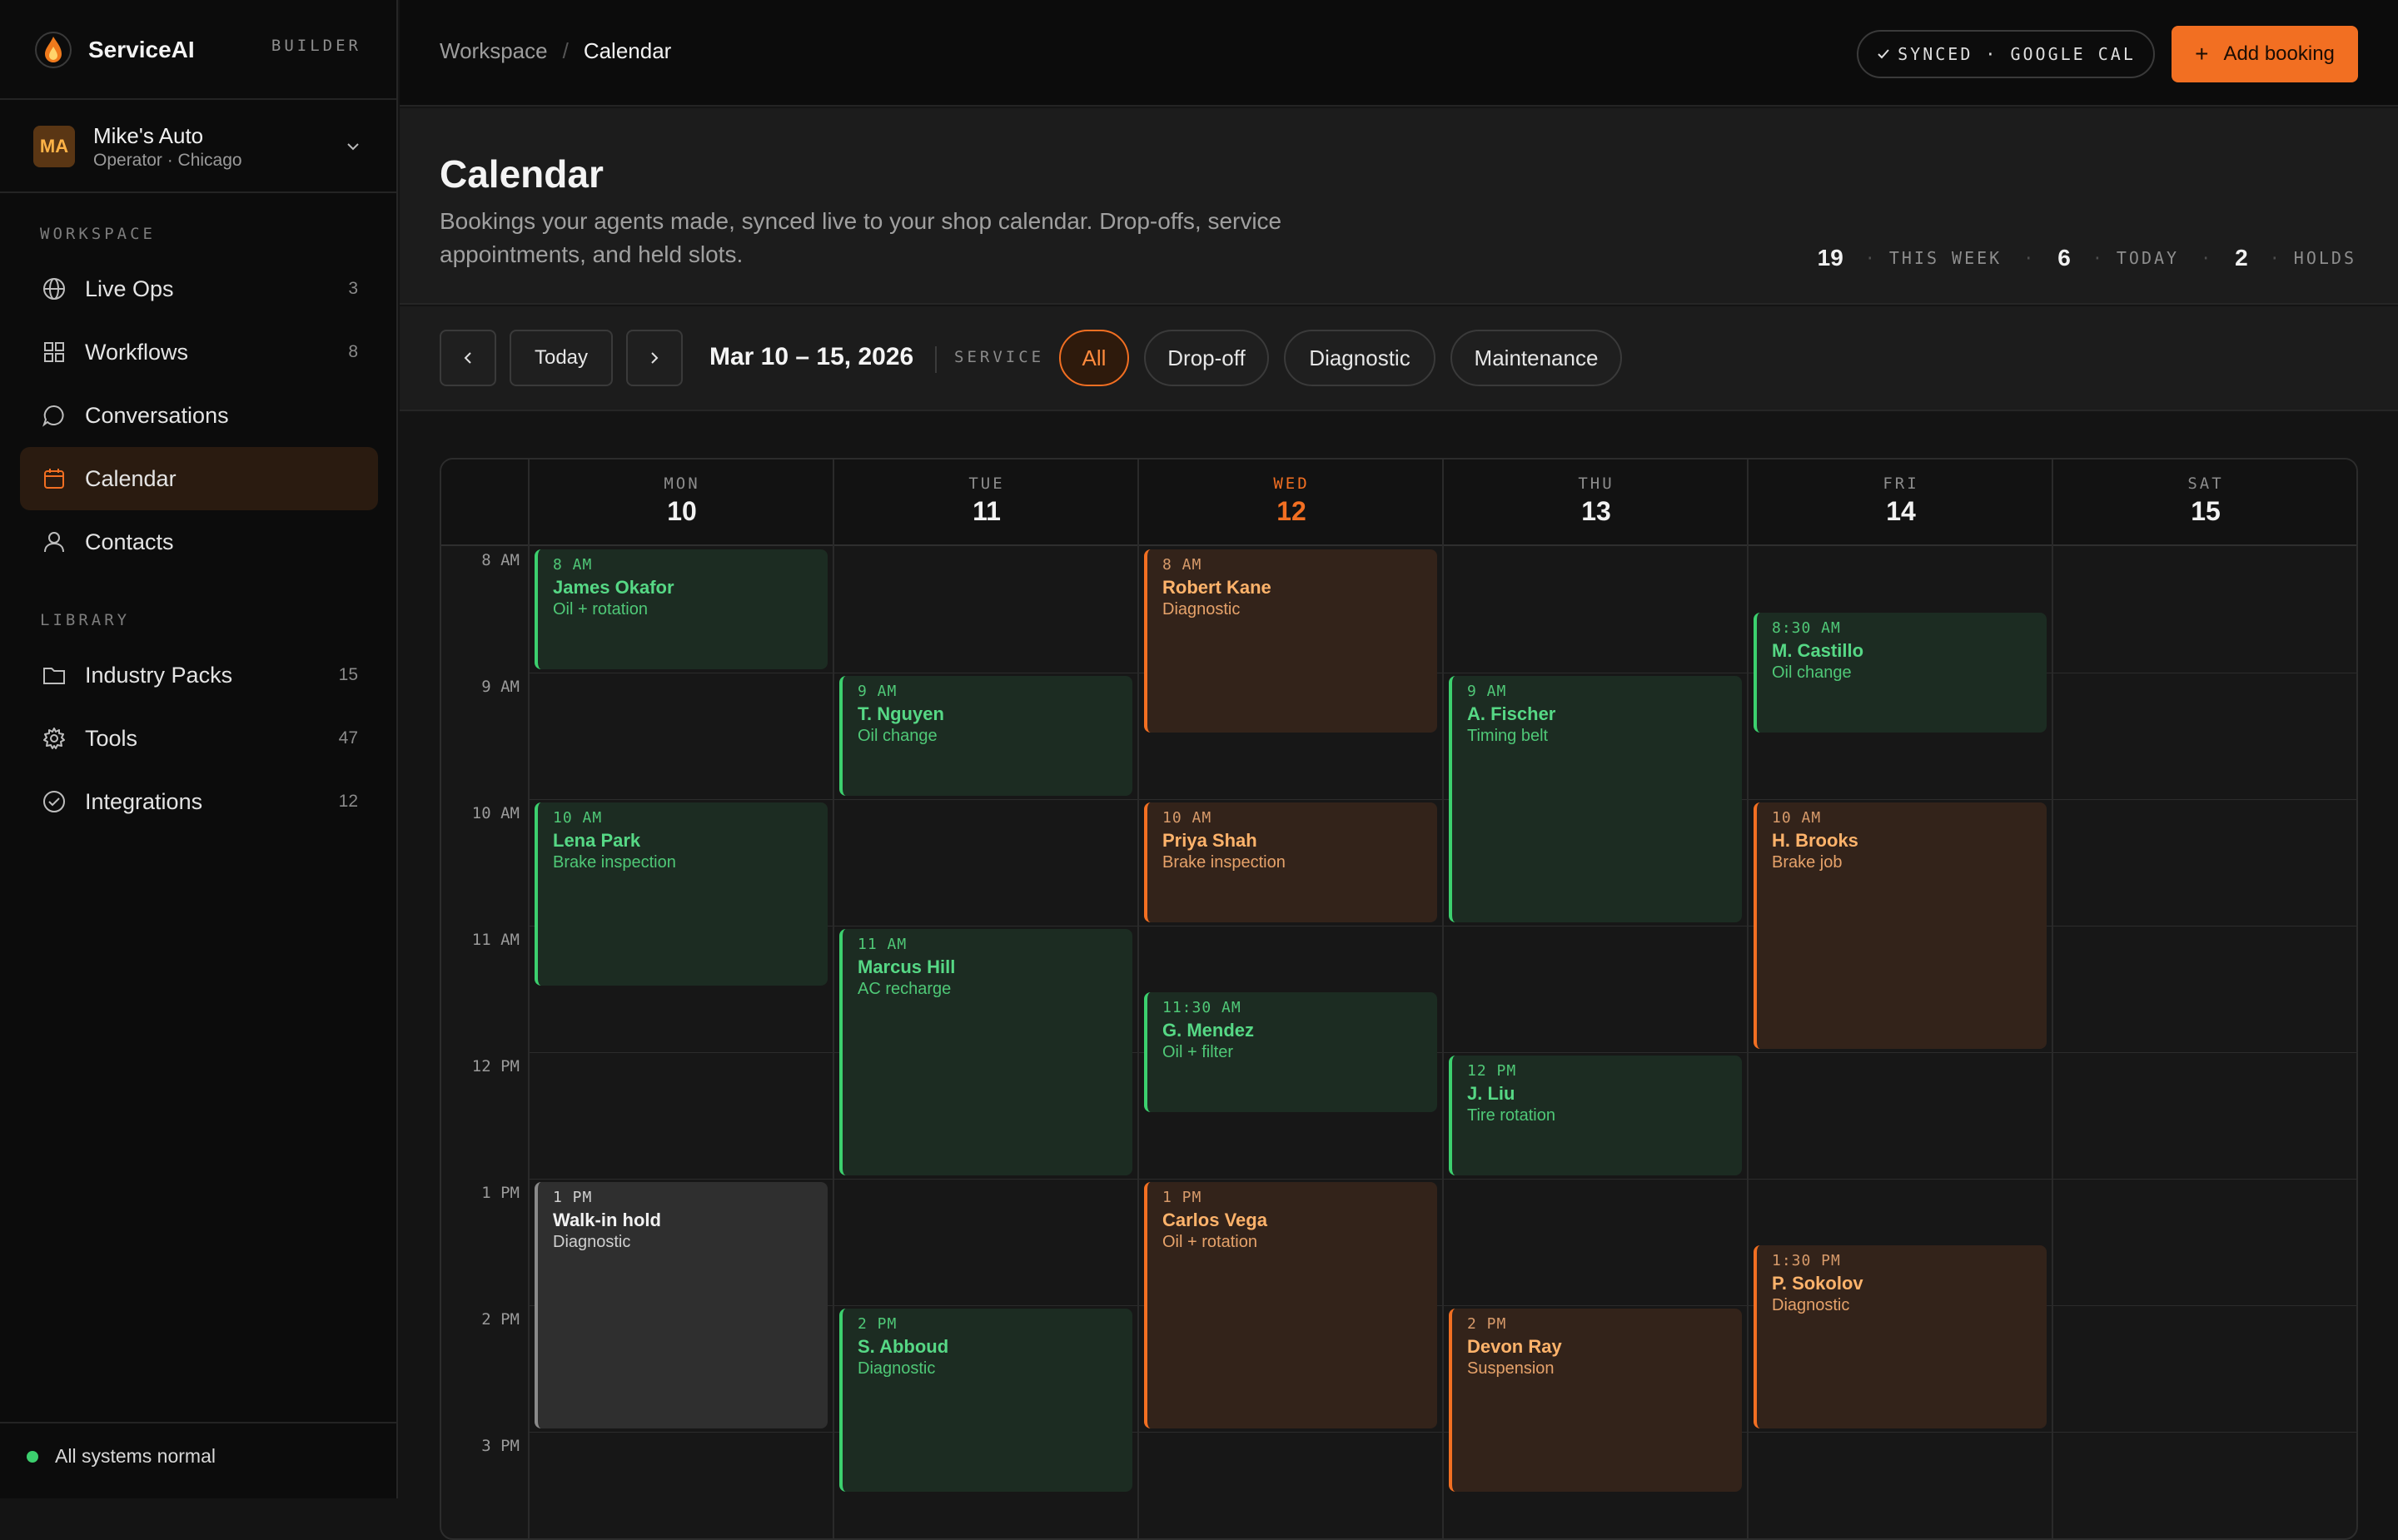  Describe the element at coordinates (199, 289) in the screenshot. I see `sidebar-item-live-ops: Live Ops 3` at that location.